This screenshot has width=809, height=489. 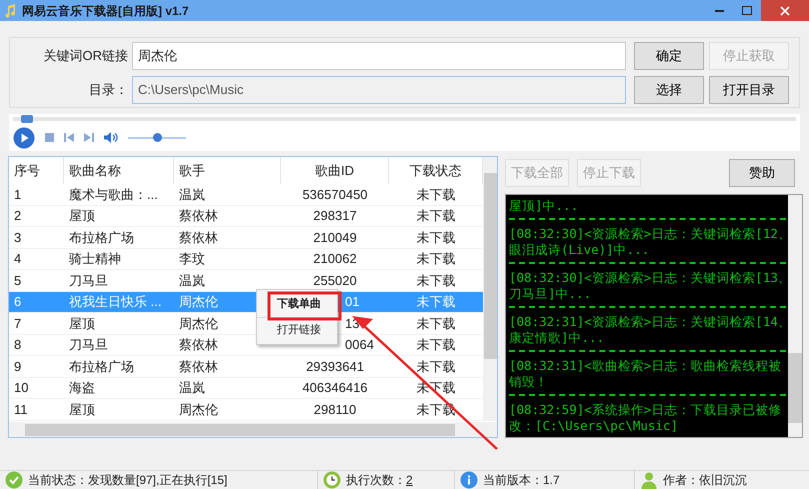 I want to click on keyword-field: 周杰伦, so click(x=379, y=56).